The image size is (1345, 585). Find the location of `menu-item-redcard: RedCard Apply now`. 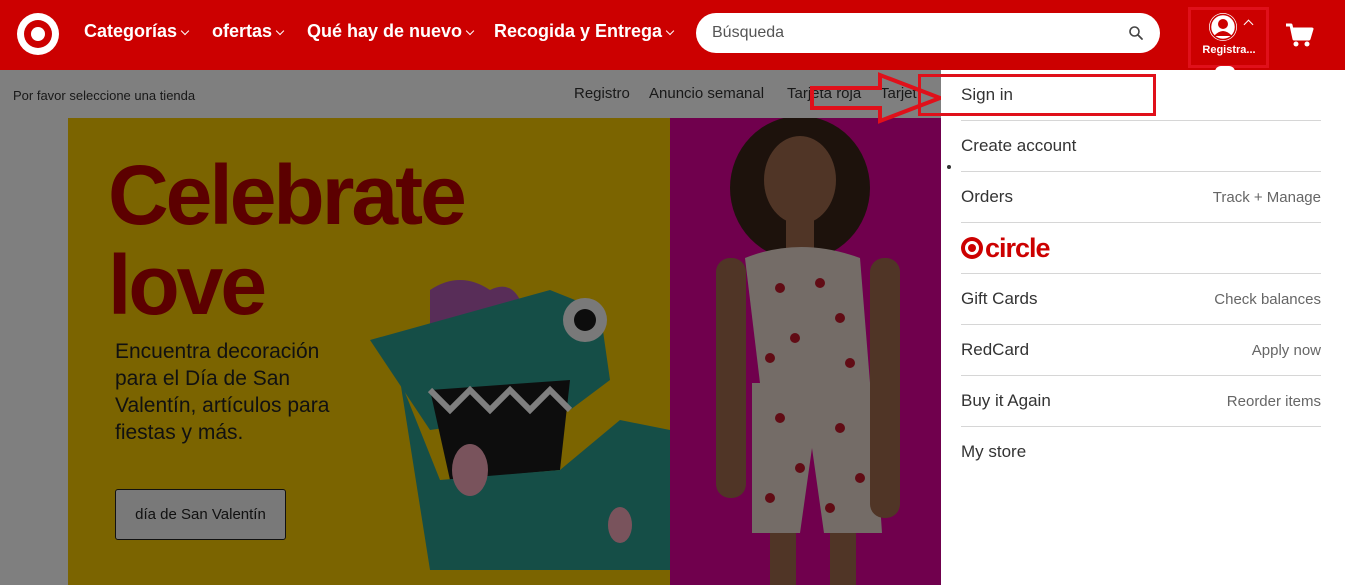

menu-item-redcard: RedCard Apply now is located at coordinates (1141, 350).